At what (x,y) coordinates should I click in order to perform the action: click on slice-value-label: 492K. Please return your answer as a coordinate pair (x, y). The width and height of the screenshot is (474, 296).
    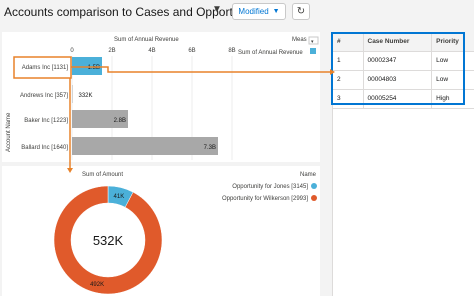
    Looking at the image, I should click on (97, 285).